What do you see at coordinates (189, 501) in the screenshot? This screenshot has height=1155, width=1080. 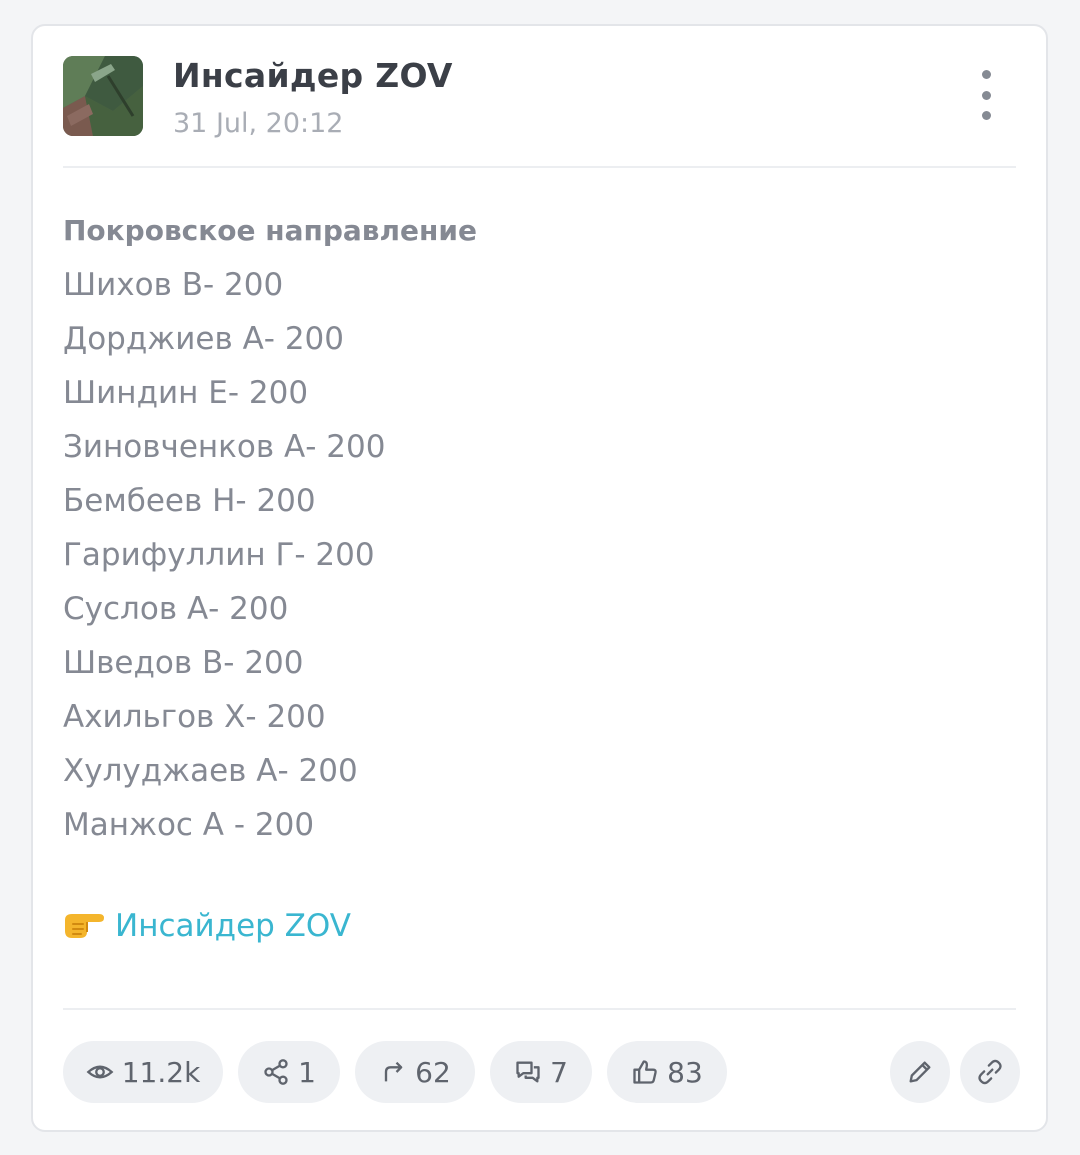 I see `post-line: Бембеев Н- 200` at bounding box center [189, 501].